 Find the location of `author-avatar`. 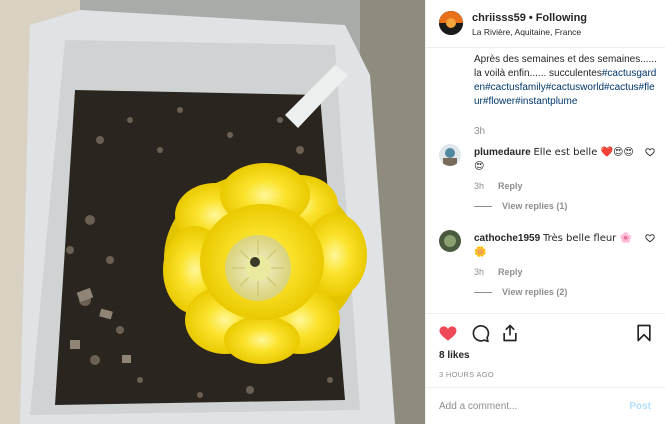

author-avatar is located at coordinates (451, 23).